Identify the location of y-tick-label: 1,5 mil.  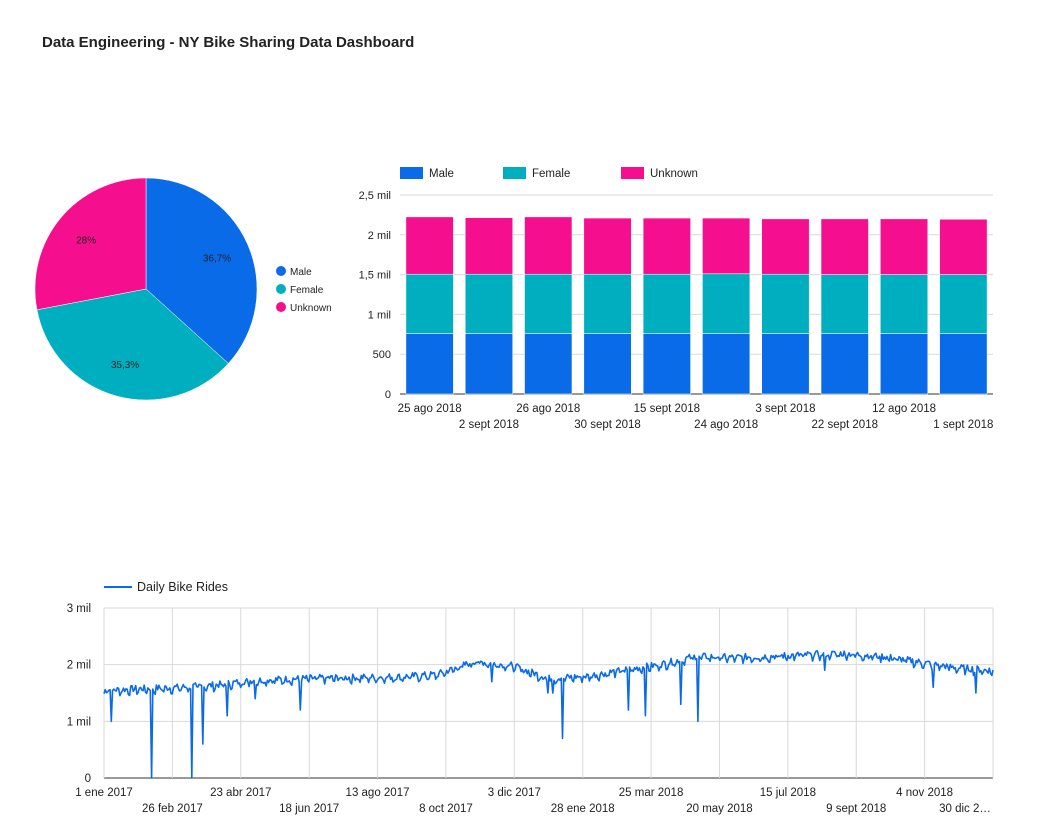
(375, 276).